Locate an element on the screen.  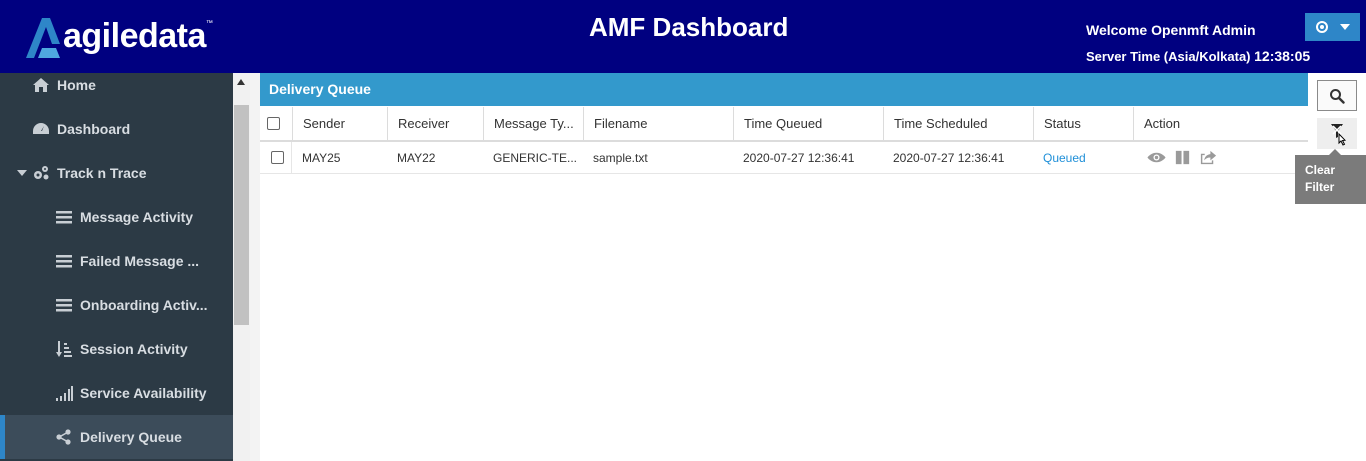
clear-filter-tooltip: Clear Filter is located at coordinates (1330, 176).